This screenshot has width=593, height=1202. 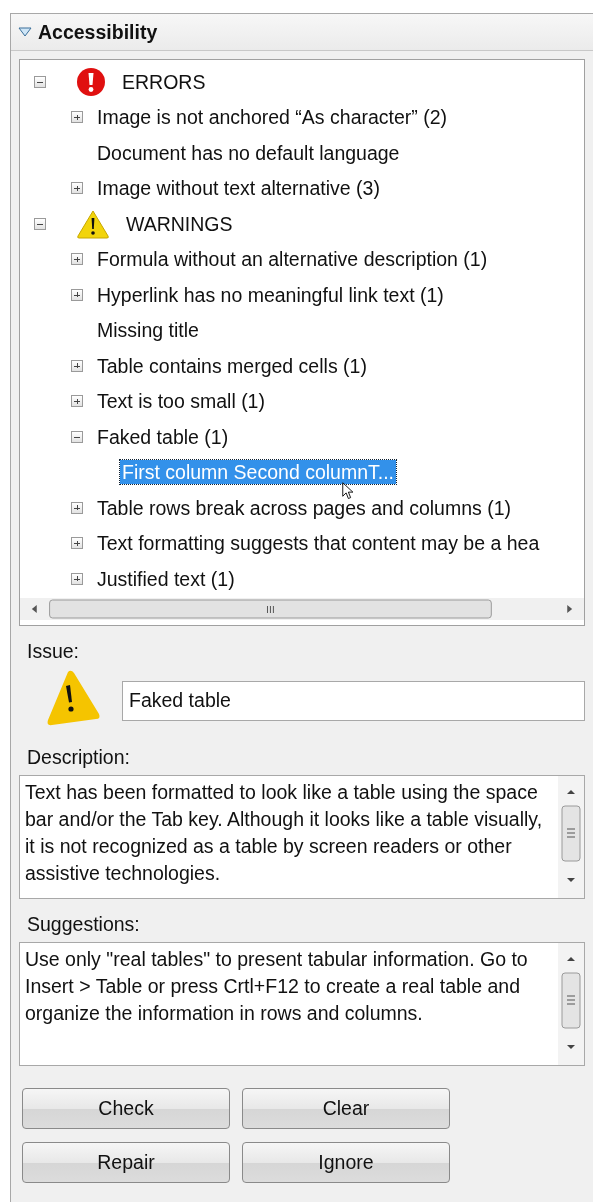 I want to click on tree-item: Table contains merged cells (1), so click(x=232, y=365).